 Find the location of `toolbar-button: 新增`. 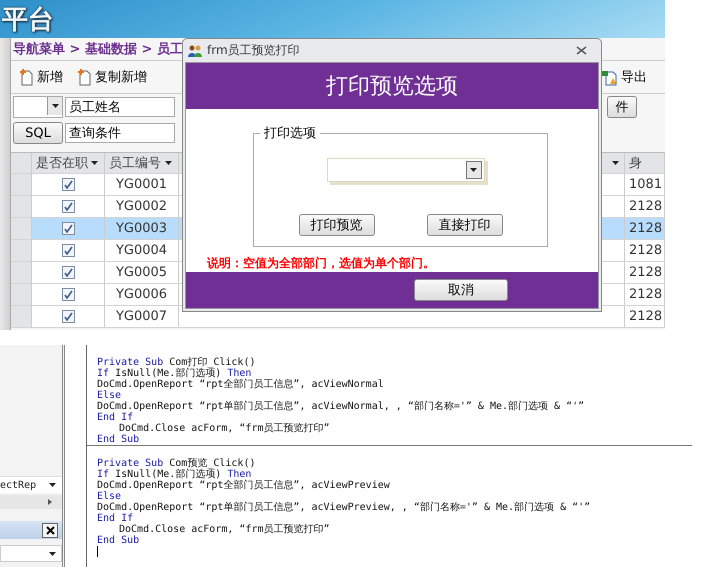

toolbar-button: 新增 is located at coordinates (41, 77).